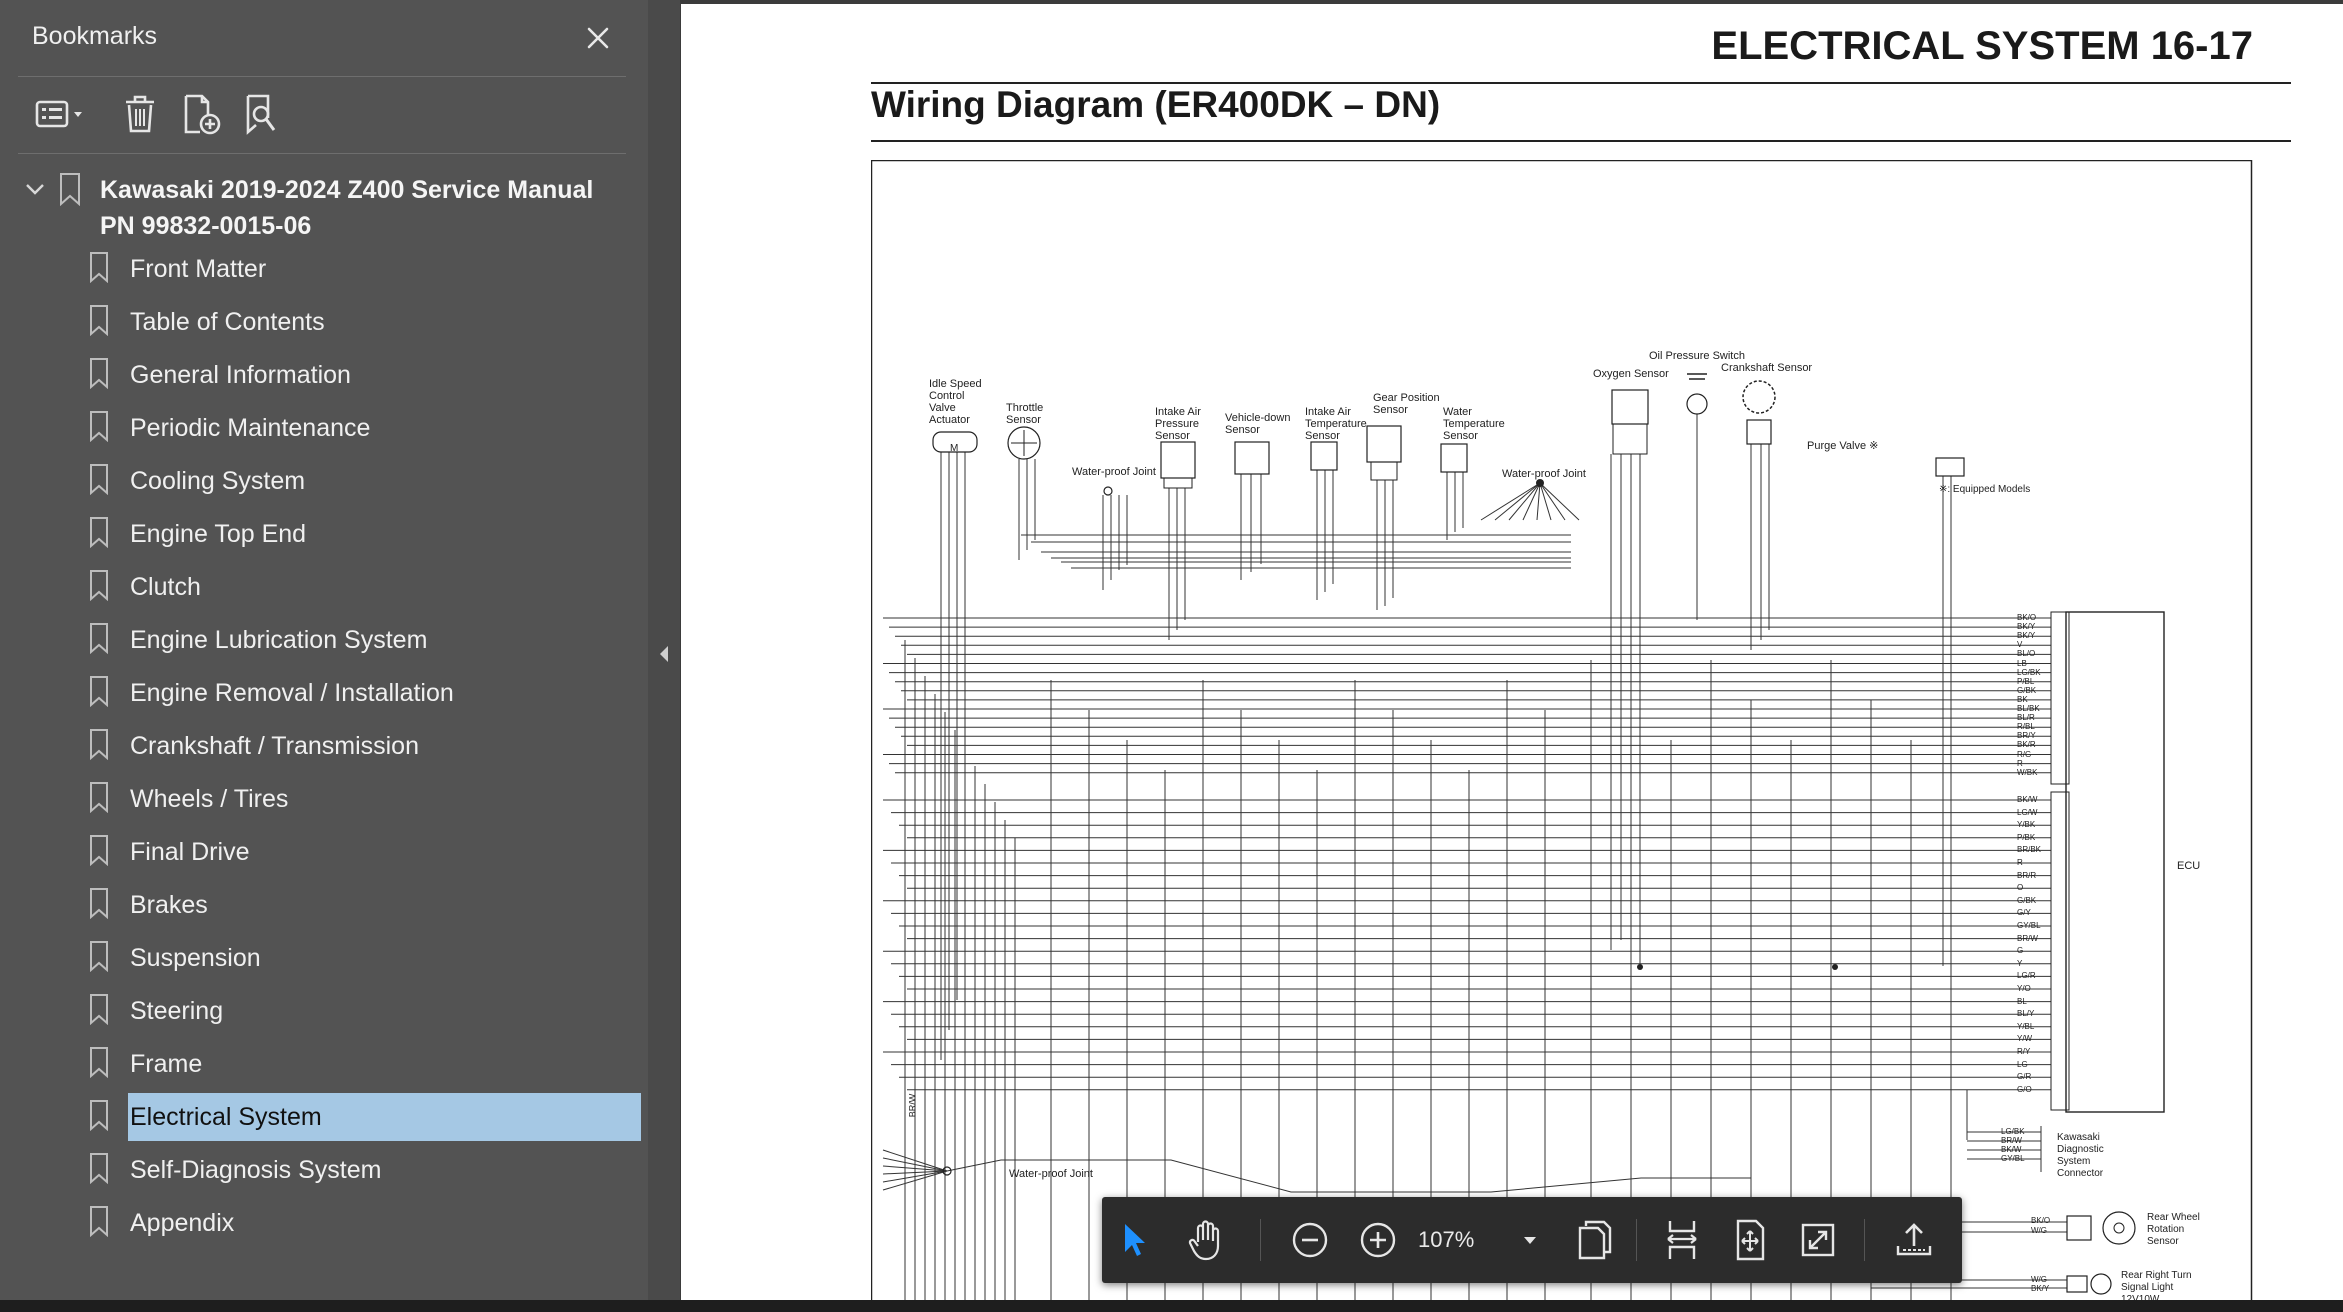 This screenshot has width=2343, height=1312. What do you see at coordinates (324, 585) in the screenshot?
I see `sidebar-item-clutch: Clutch` at bounding box center [324, 585].